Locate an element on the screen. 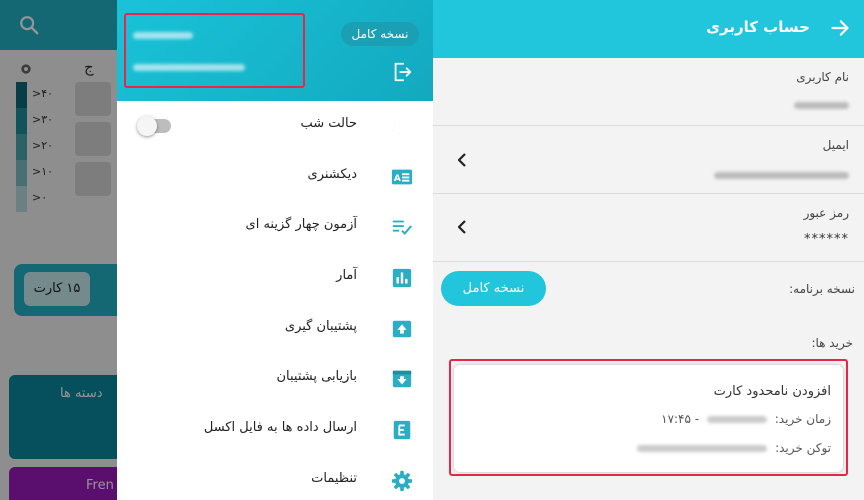  menu-item-label: تنظیمات is located at coordinates (334, 478).